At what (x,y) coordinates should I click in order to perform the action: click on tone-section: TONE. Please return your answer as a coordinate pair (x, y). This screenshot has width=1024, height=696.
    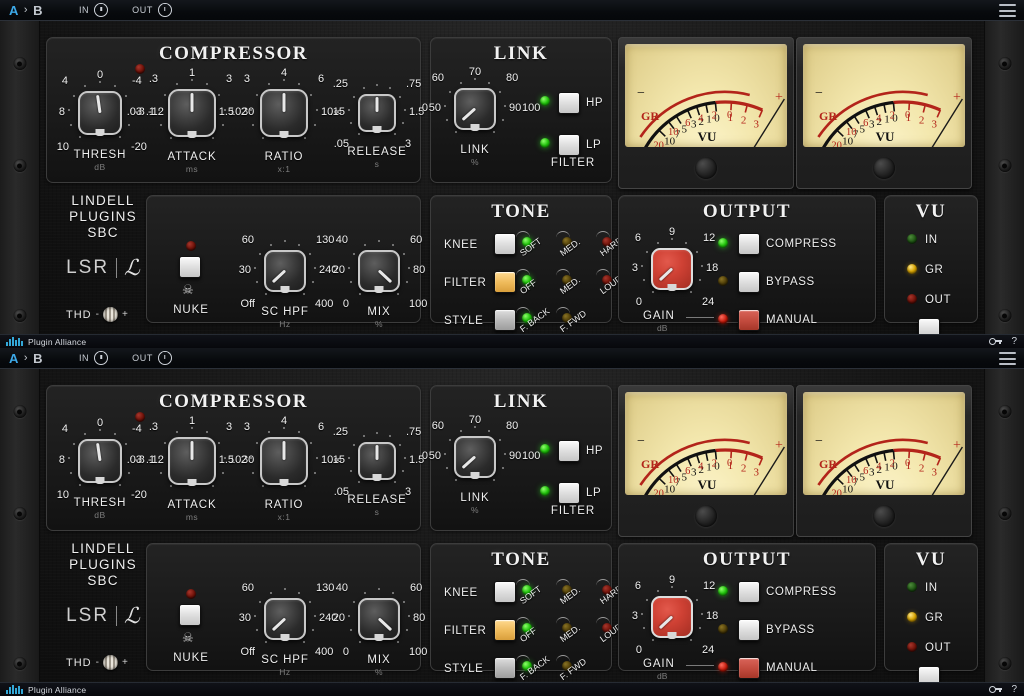
    Looking at the image, I should click on (521, 607).